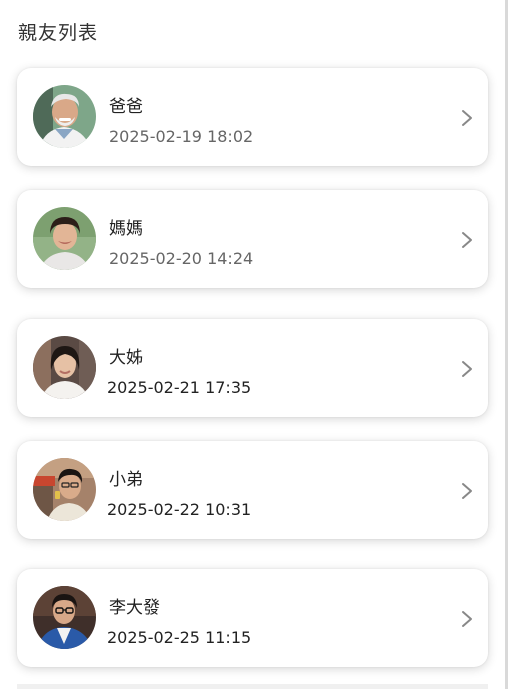 The height and width of the screenshot is (689, 508). I want to click on contact-name: 小弟, so click(126, 480).